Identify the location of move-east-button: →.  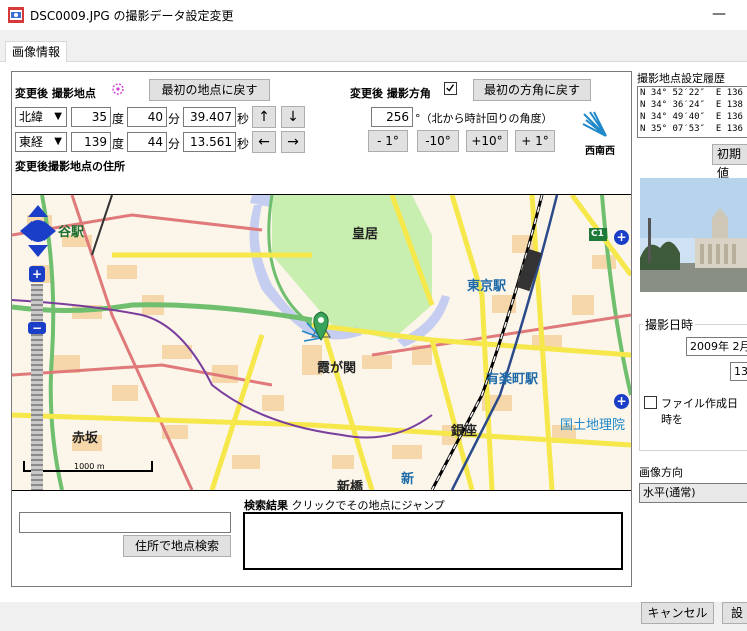
(293, 142).